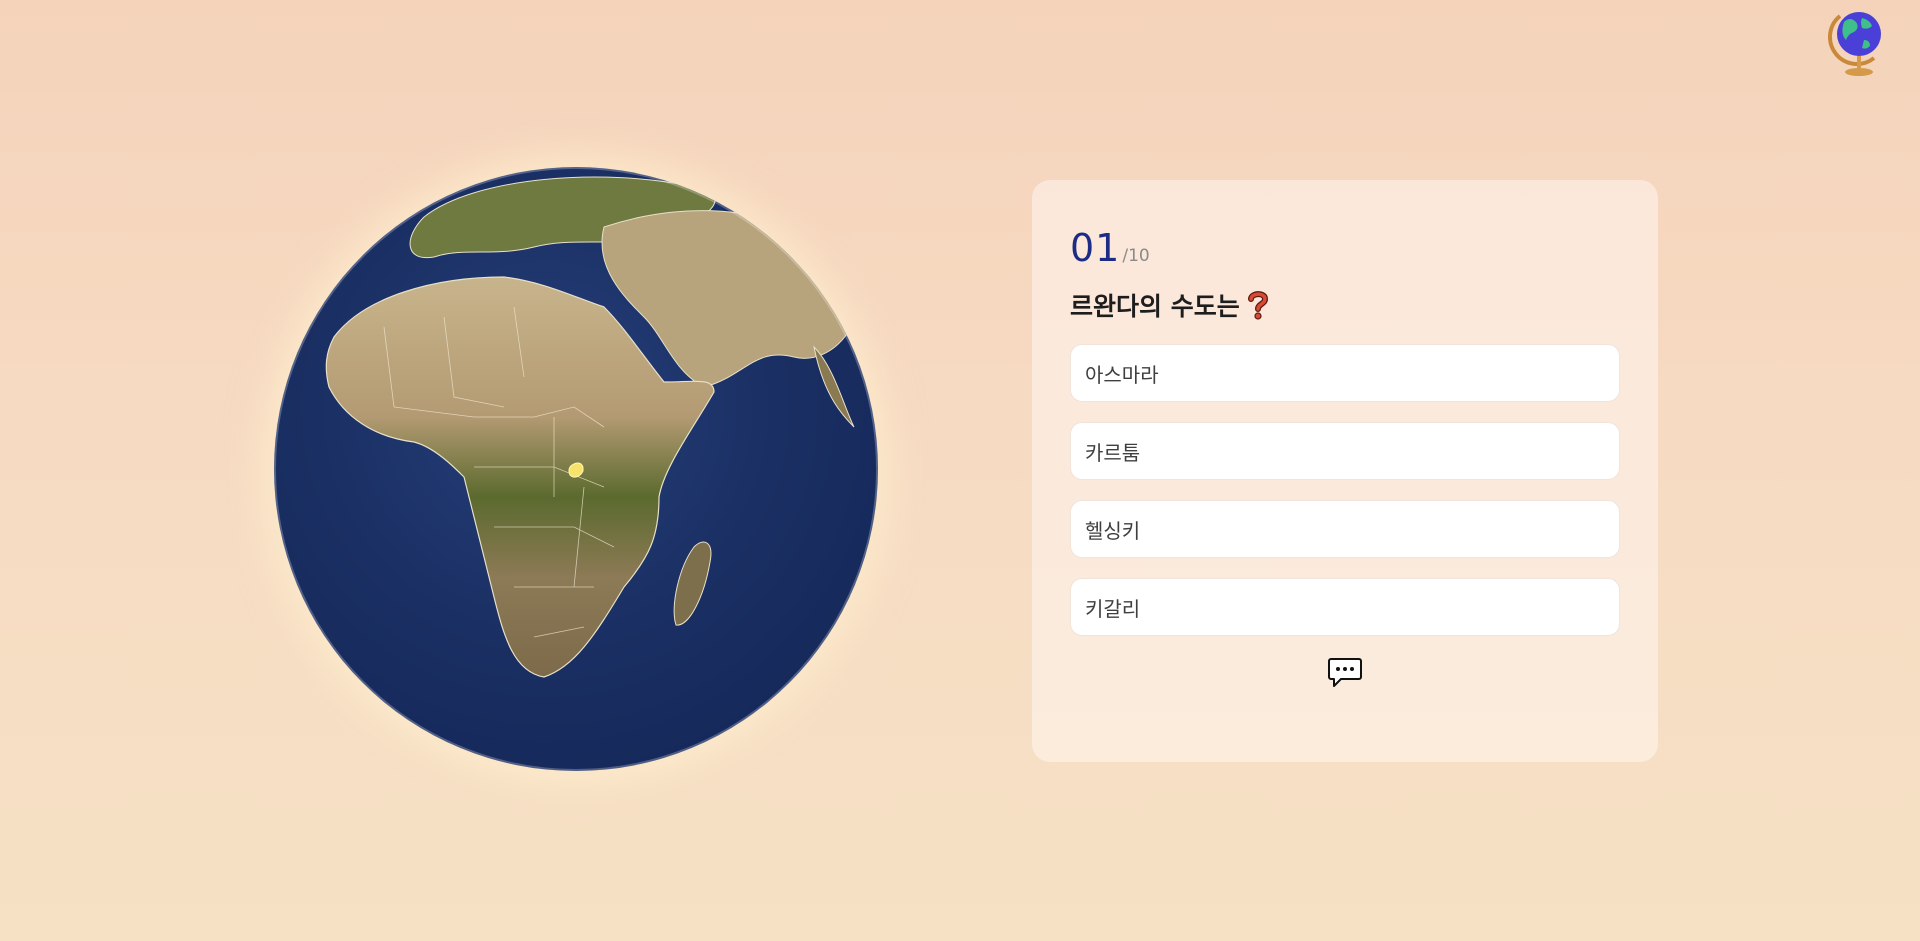 This screenshot has height=941, width=1920. I want to click on app-logo-globe-icon, so click(1859, 43).